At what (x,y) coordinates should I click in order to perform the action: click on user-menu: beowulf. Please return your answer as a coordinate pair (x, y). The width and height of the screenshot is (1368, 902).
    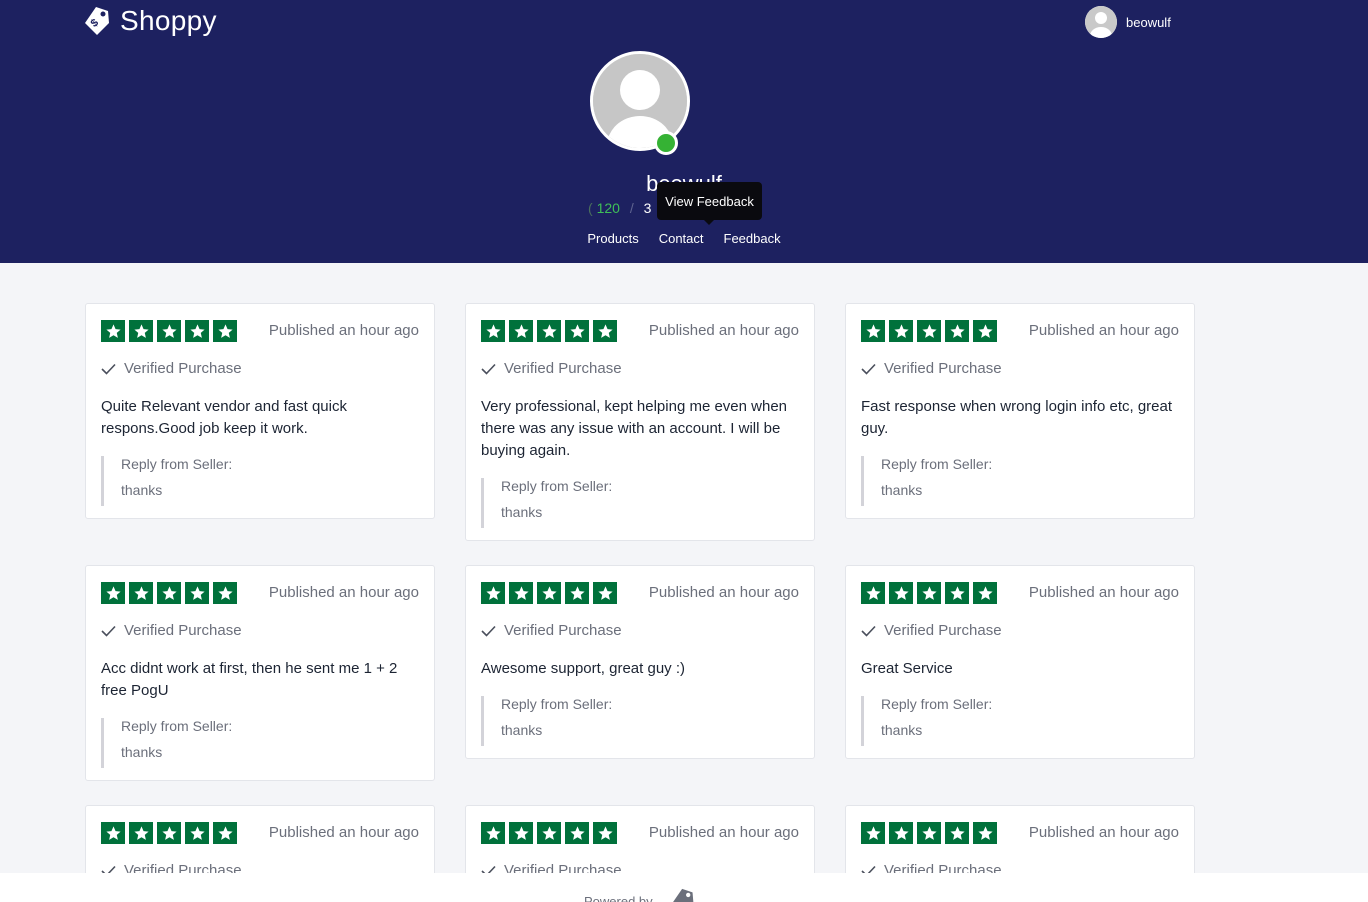
    Looking at the image, I should click on (1128, 22).